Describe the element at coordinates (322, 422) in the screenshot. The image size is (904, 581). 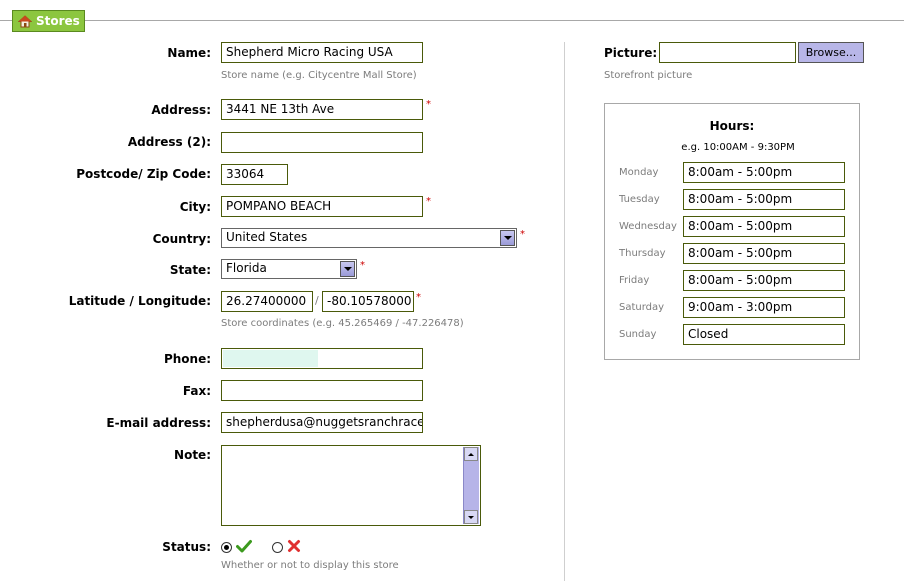
I see `email-input: shepherdusa@nuggetsranchracew` at that location.